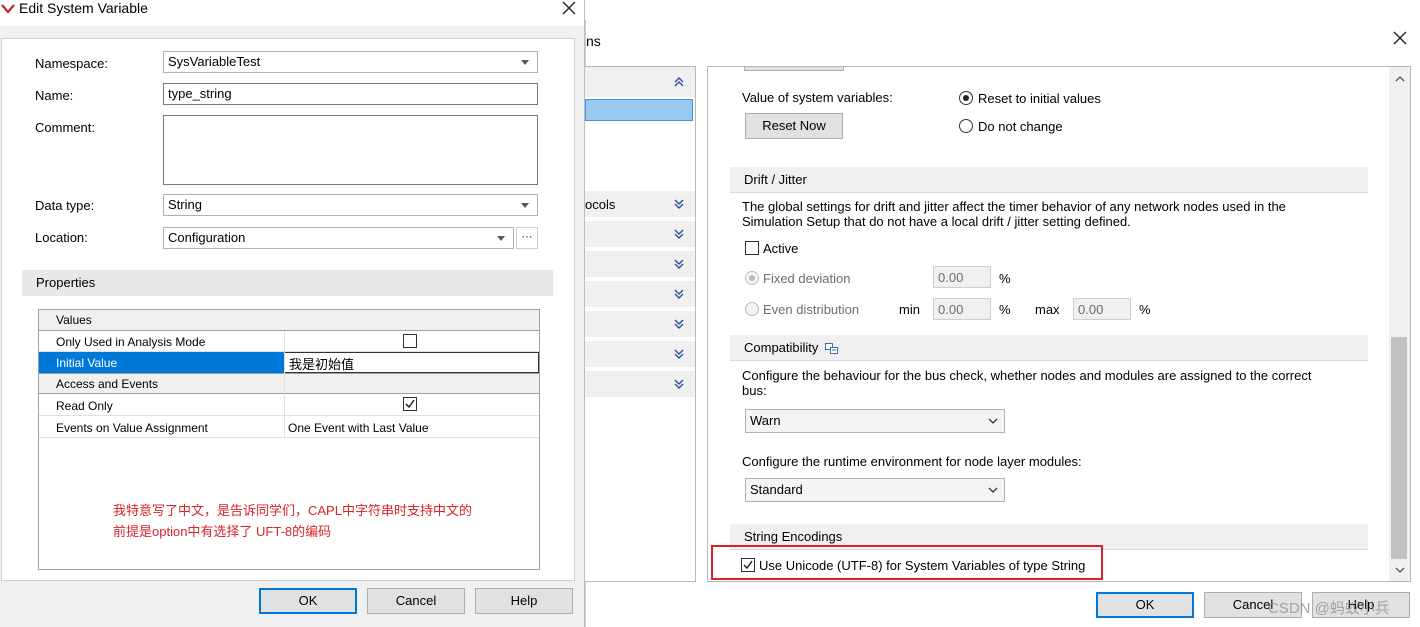 The width and height of the screenshot is (1420, 627). What do you see at coordinates (794, 69) in the screenshot?
I see `partial-button` at bounding box center [794, 69].